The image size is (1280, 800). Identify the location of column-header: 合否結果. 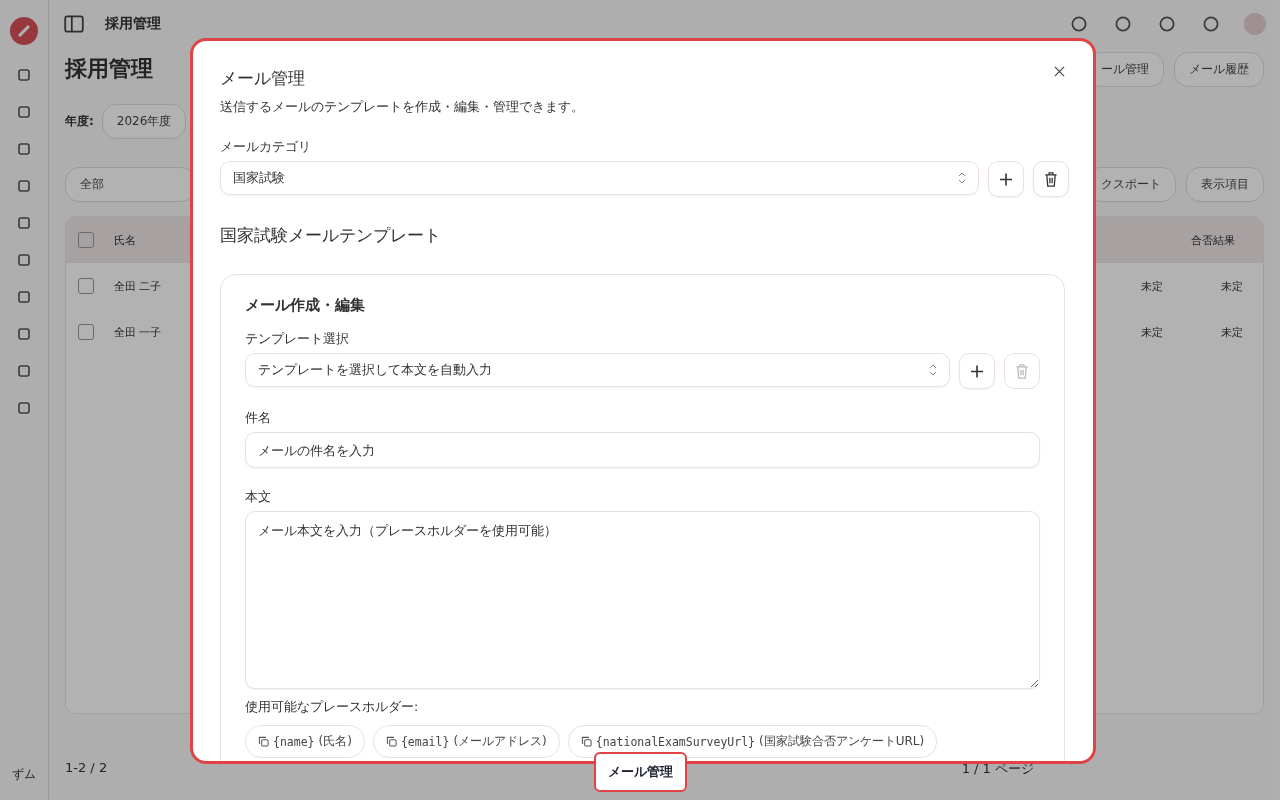
(1221, 240).